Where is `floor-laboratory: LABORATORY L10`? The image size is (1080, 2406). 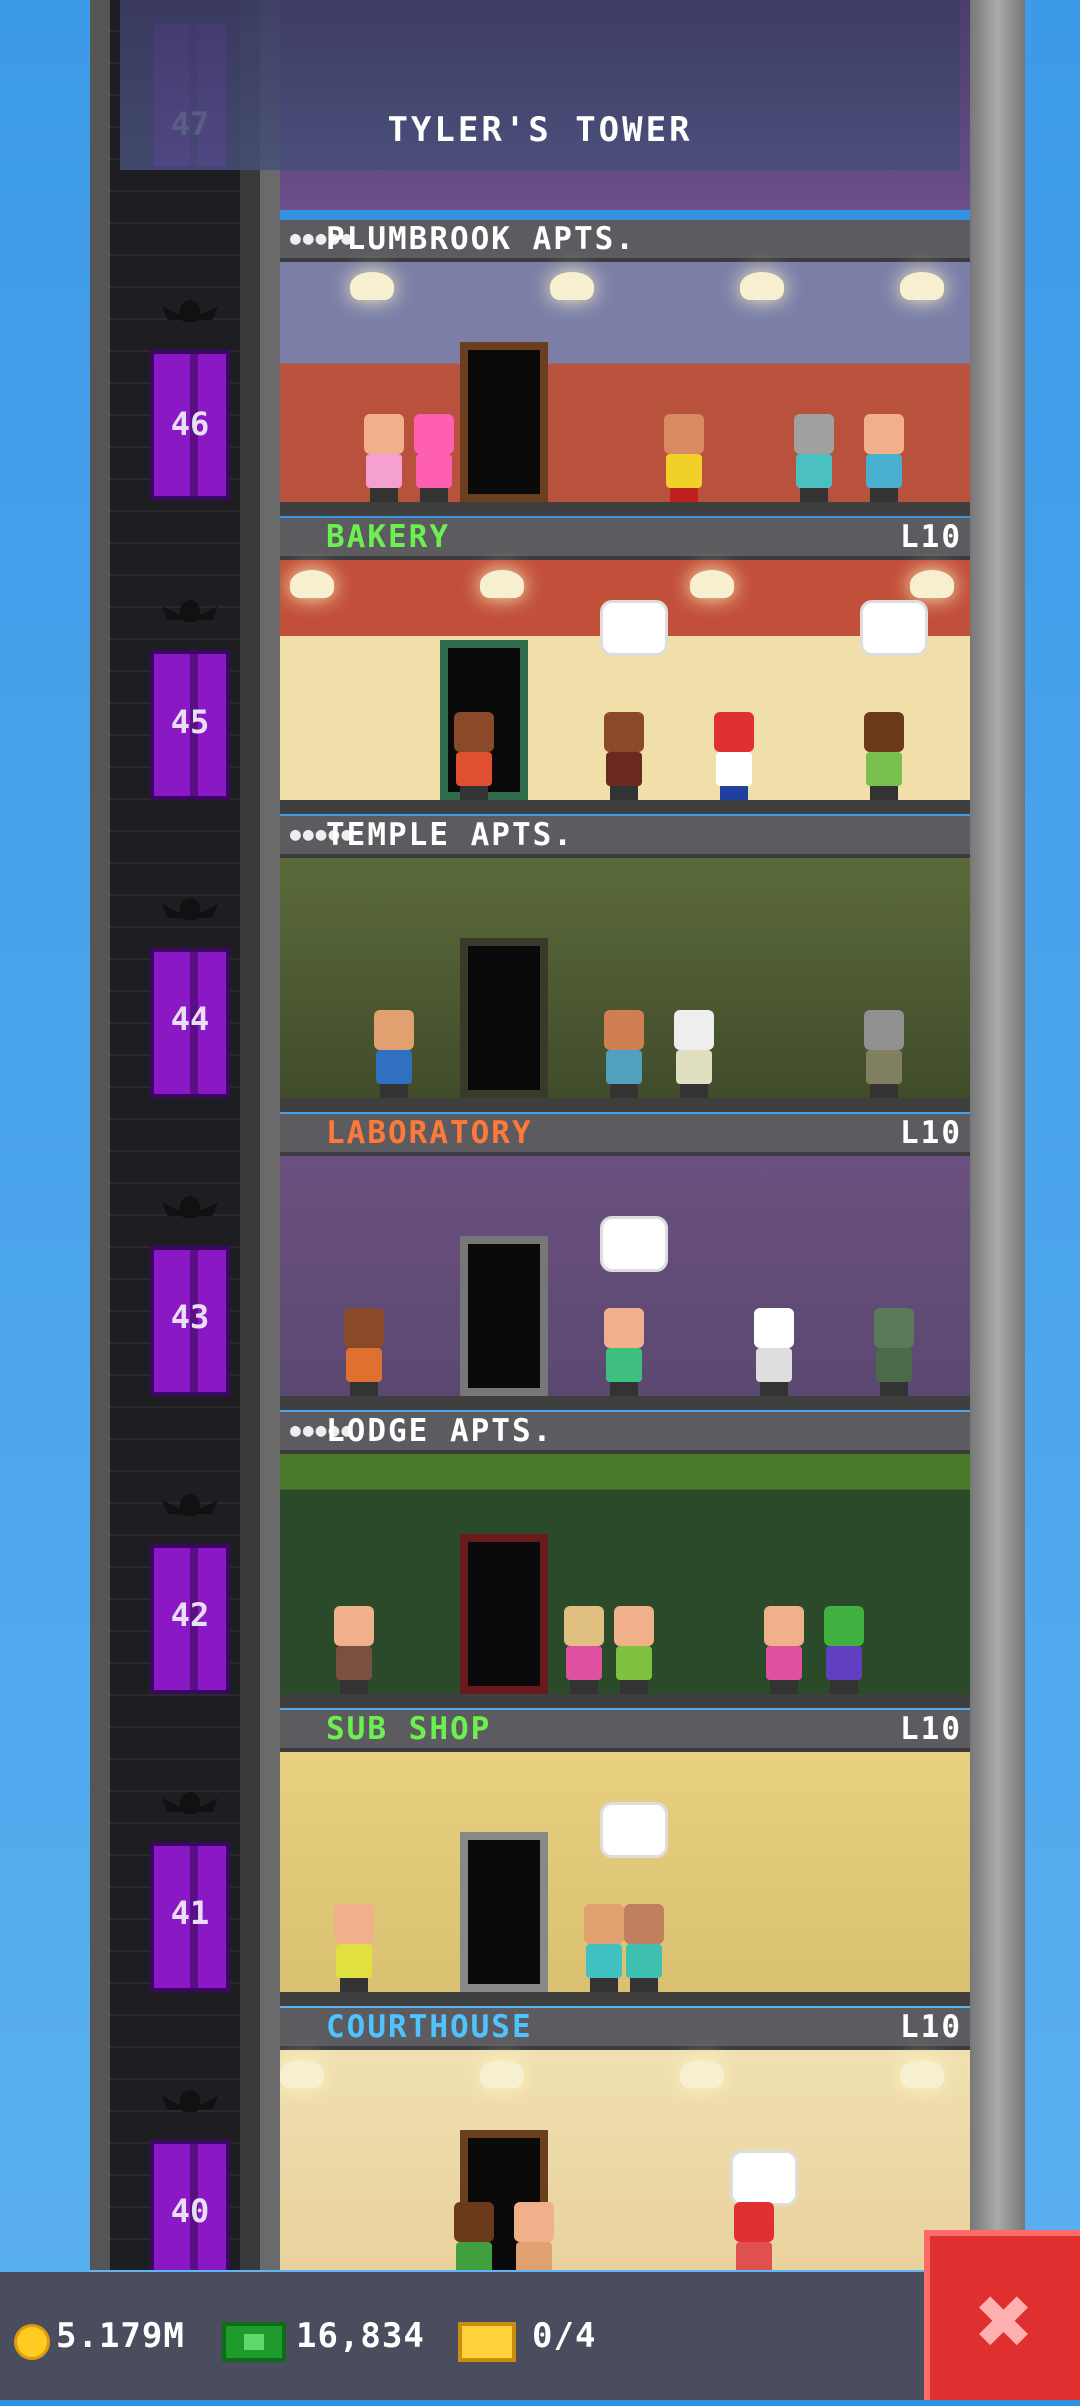 floor-laboratory: LABORATORY L10 is located at coordinates (625, 1264).